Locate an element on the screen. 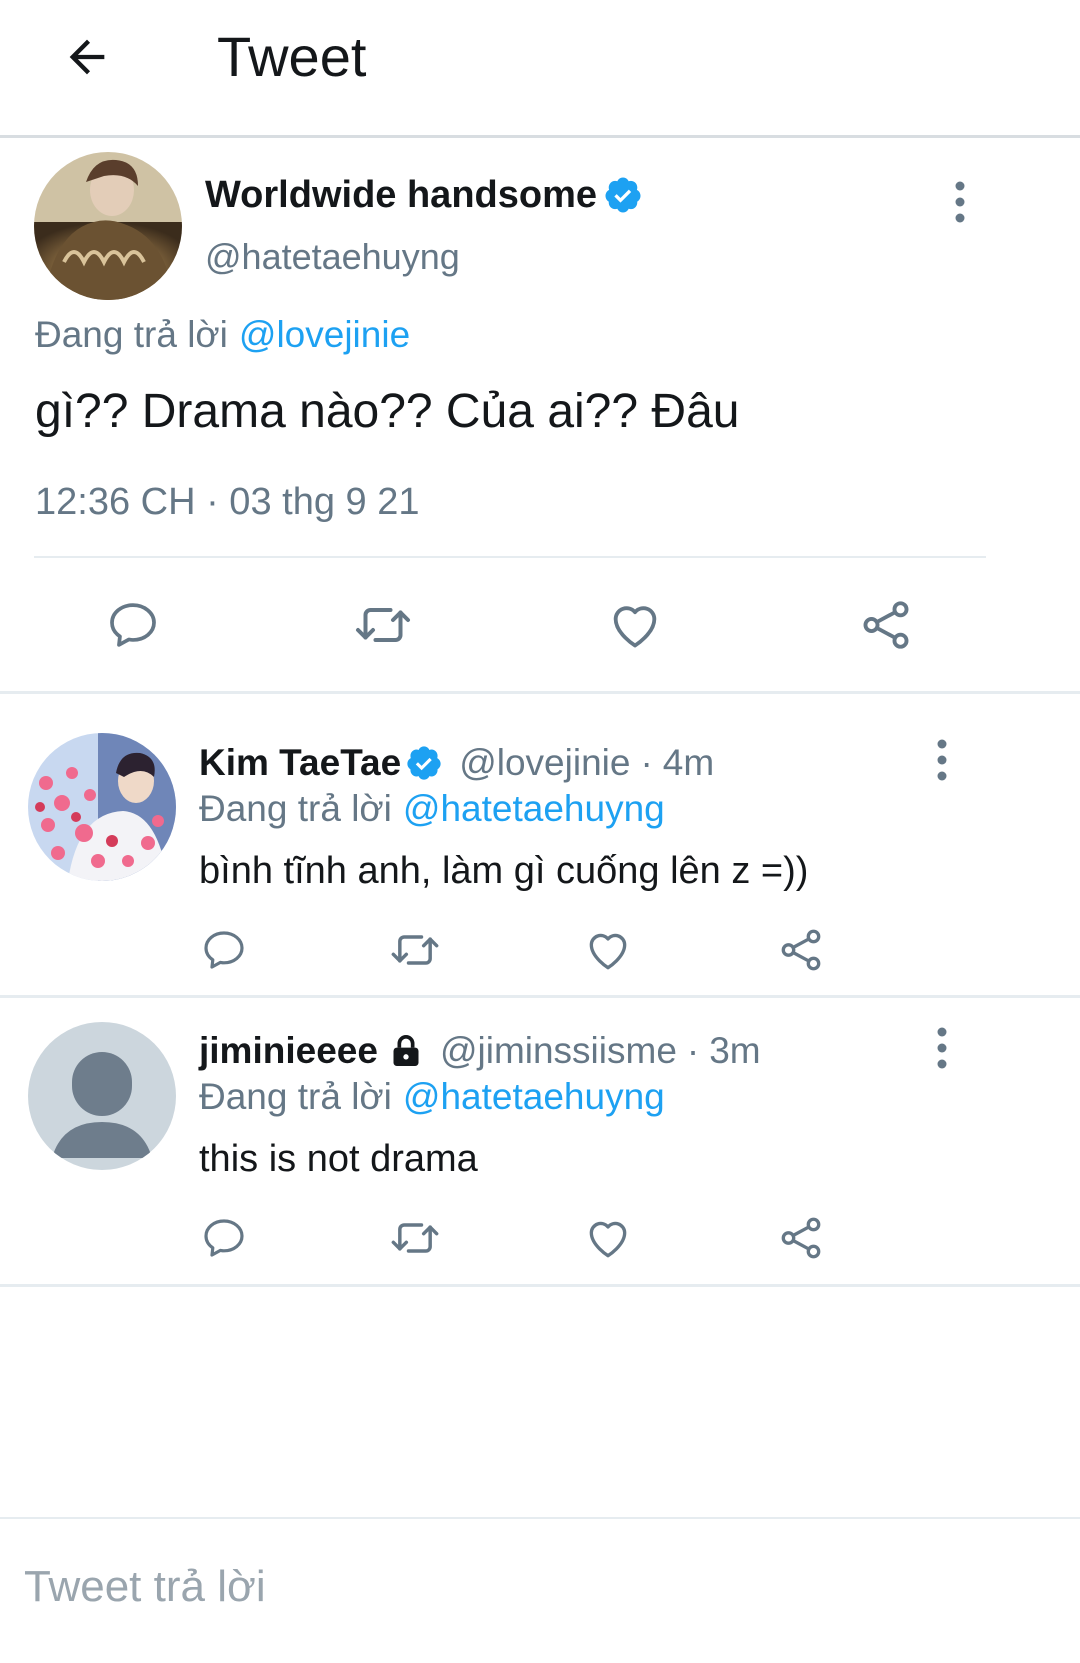 This screenshot has height=1663, width=1080. handle: @hatetaehuyng is located at coordinates (332, 257).